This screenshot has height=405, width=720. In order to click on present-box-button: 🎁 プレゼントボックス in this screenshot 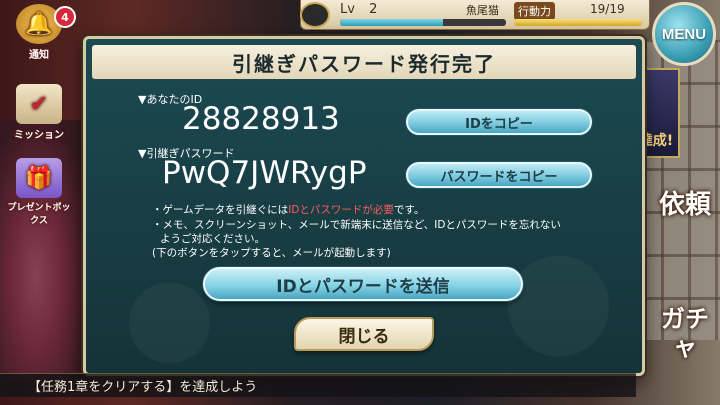, I will do `click(39, 192)`.